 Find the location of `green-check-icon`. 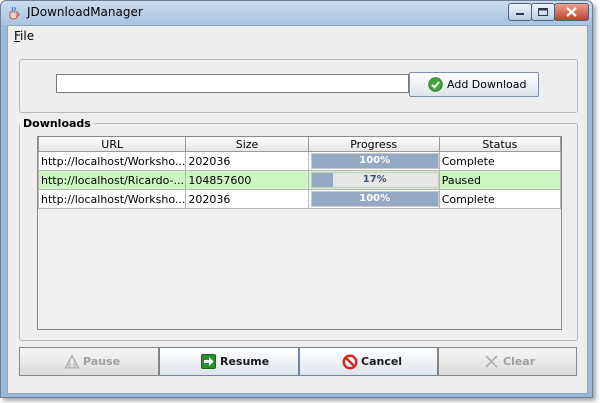

green-check-icon is located at coordinates (435, 84).